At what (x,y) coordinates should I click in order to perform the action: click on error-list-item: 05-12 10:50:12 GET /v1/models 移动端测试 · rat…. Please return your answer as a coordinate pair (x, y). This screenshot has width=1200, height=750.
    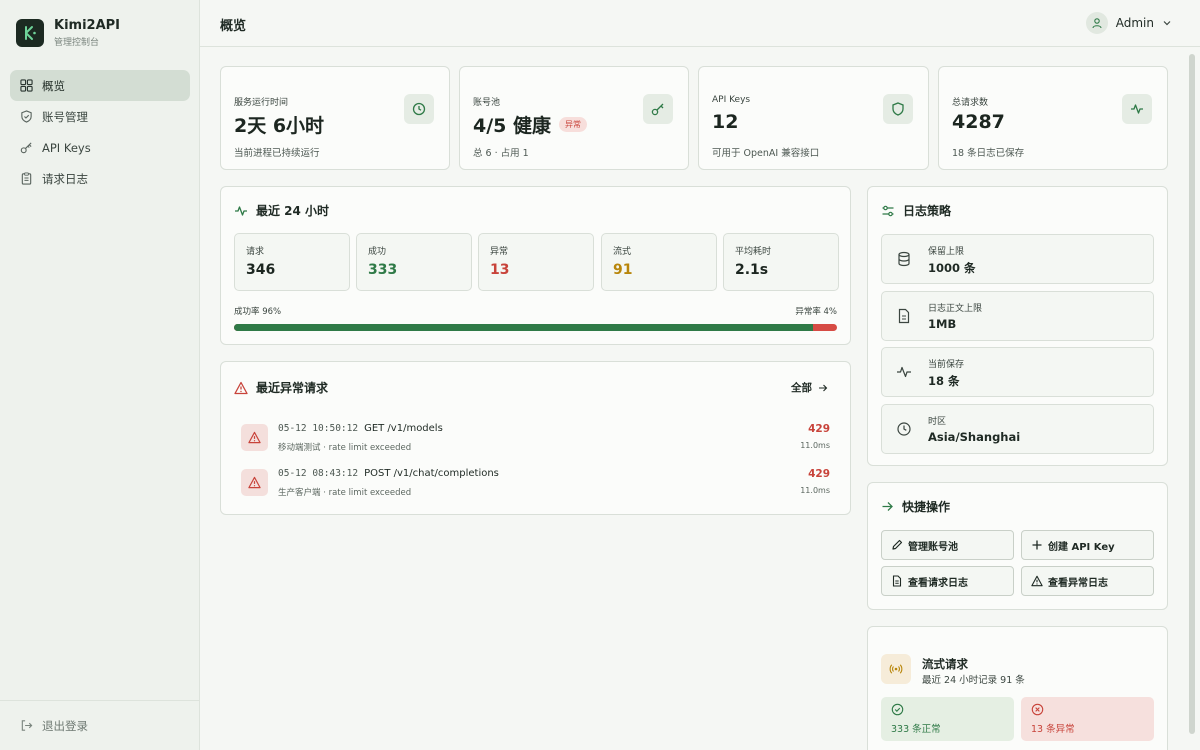
    Looking at the image, I should click on (535, 440).